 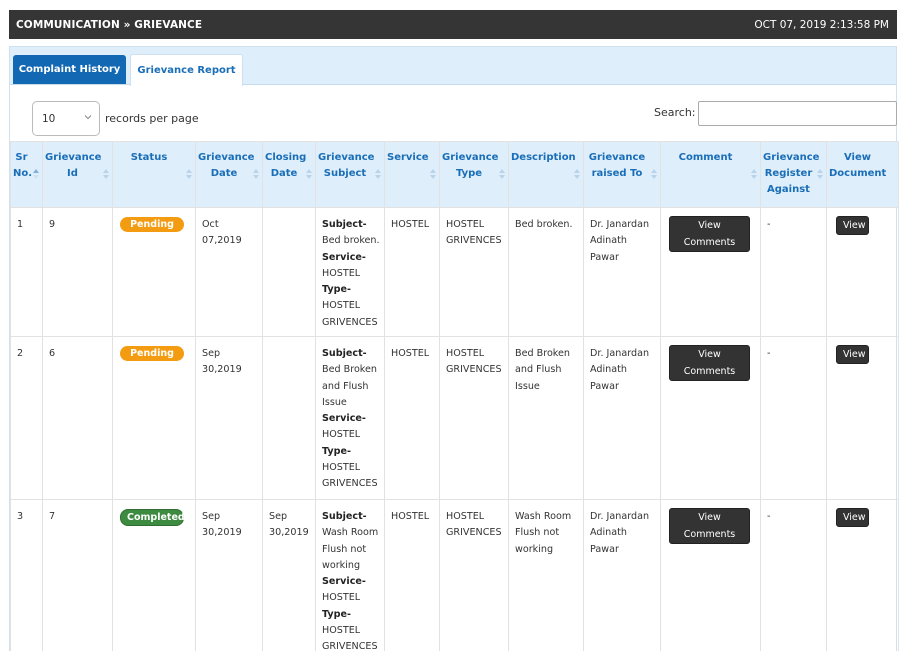 I want to click on col-view-document: View Document, so click(x=862, y=174).